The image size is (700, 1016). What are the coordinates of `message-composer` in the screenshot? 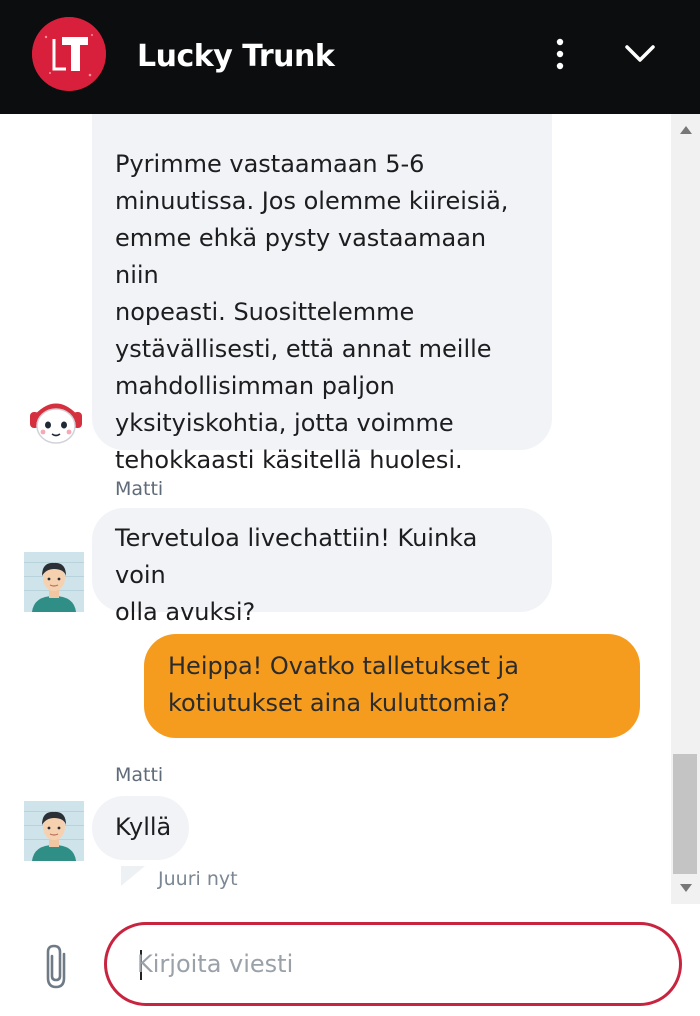 It's located at (350, 960).